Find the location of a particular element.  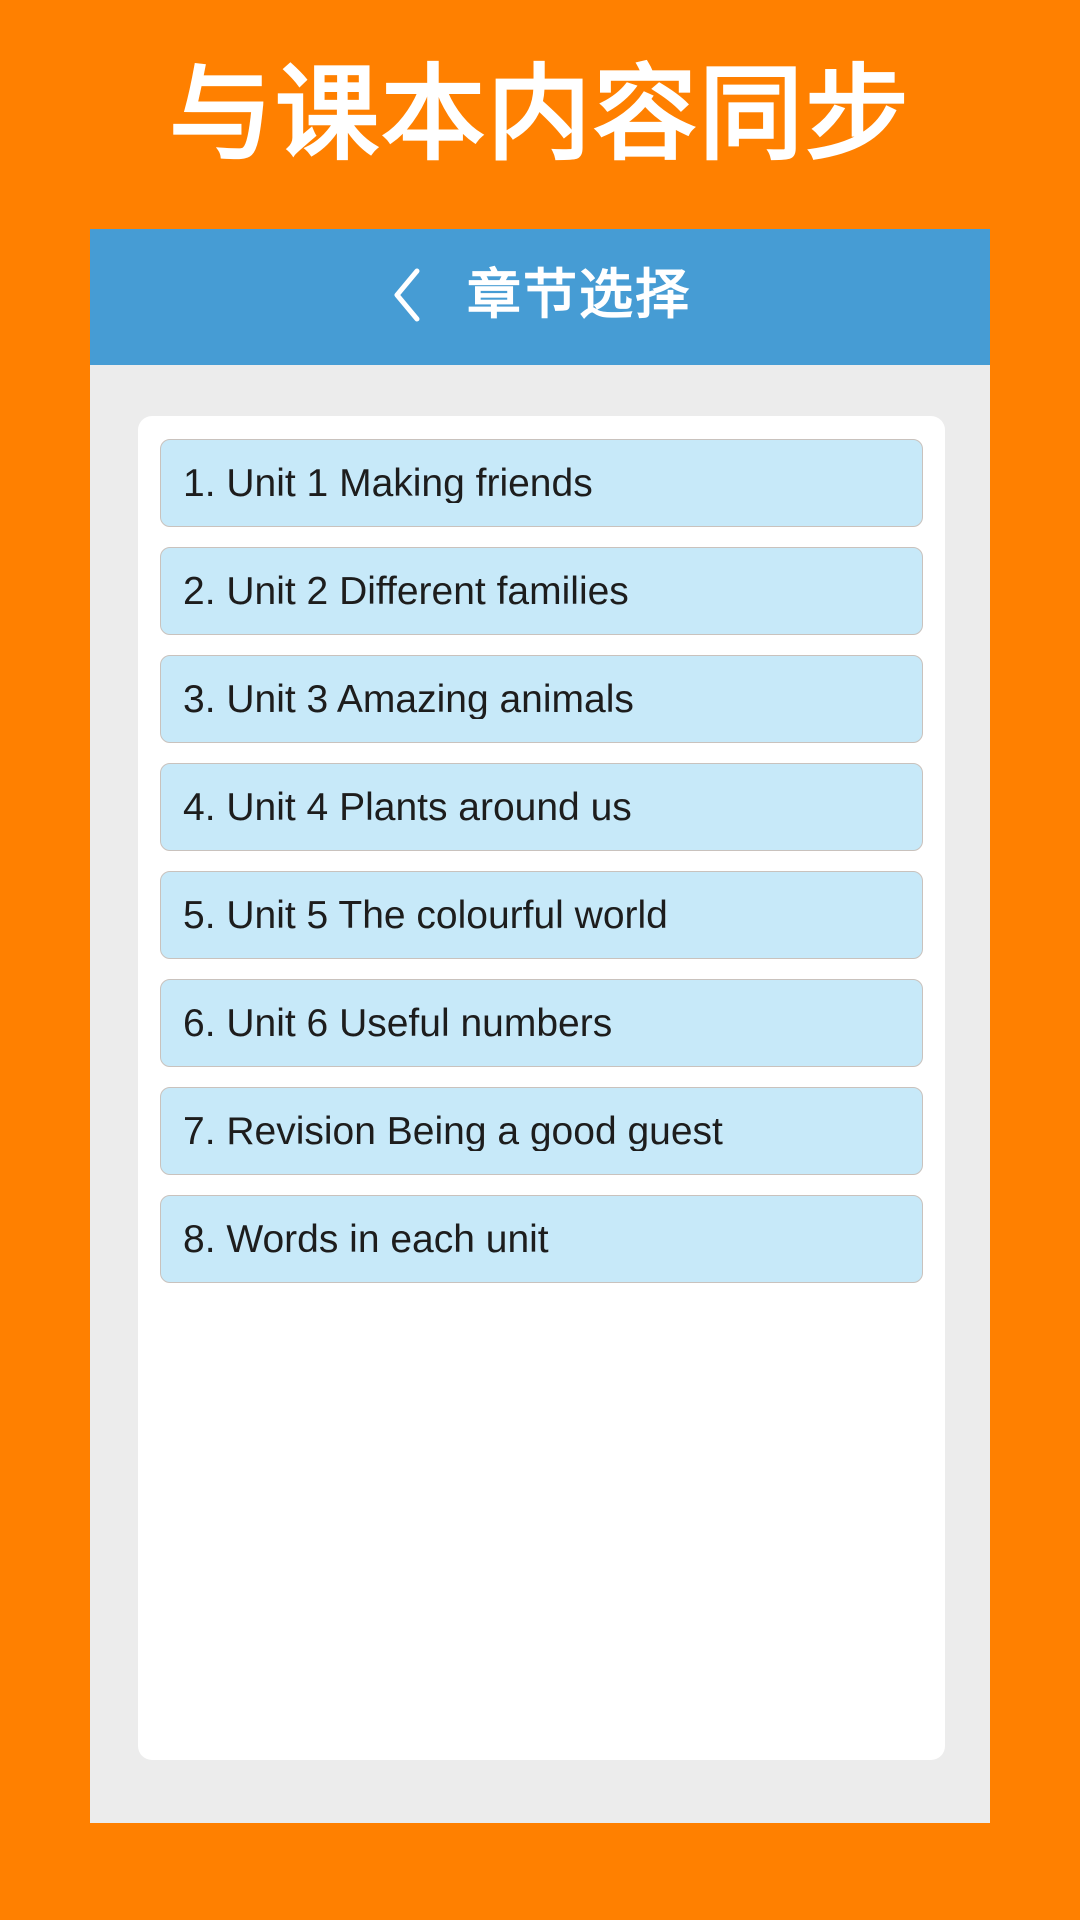

chapter-list-item: 4. Unit 4 Plants around us is located at coordinates (541, 807).